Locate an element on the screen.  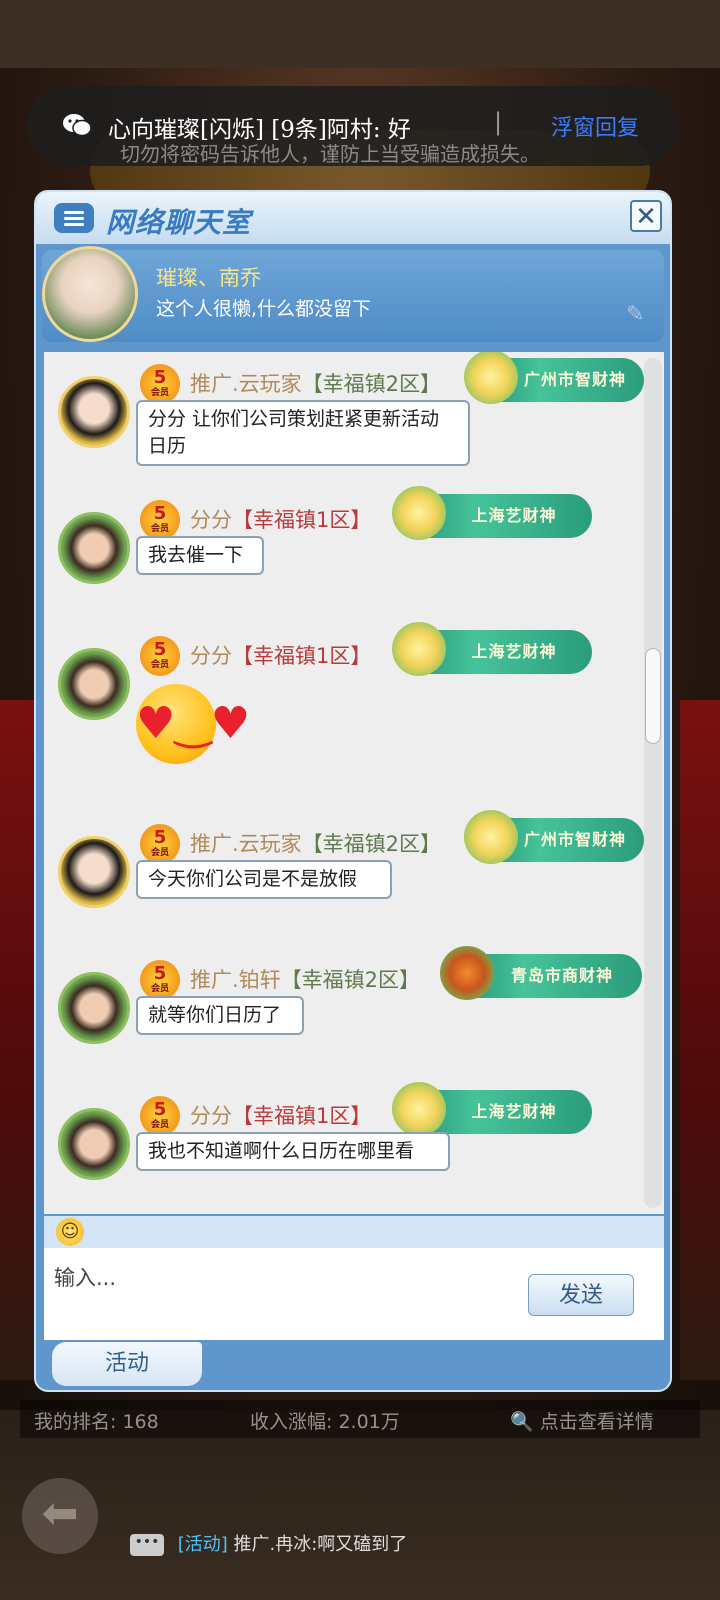
activity-ticker: ••• [活动] 推广.冉冰:啊又磕到了 is located at coordinates (268, 1543).